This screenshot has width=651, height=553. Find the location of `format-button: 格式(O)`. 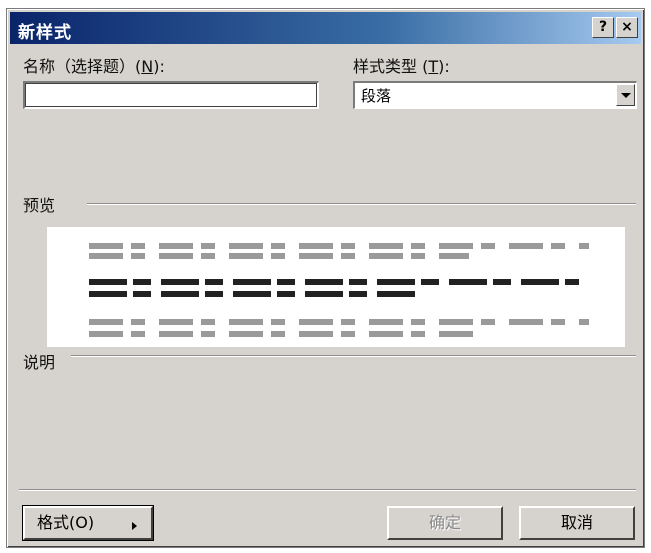

format-button: 格式(O) is located at coordinates (88, 523).